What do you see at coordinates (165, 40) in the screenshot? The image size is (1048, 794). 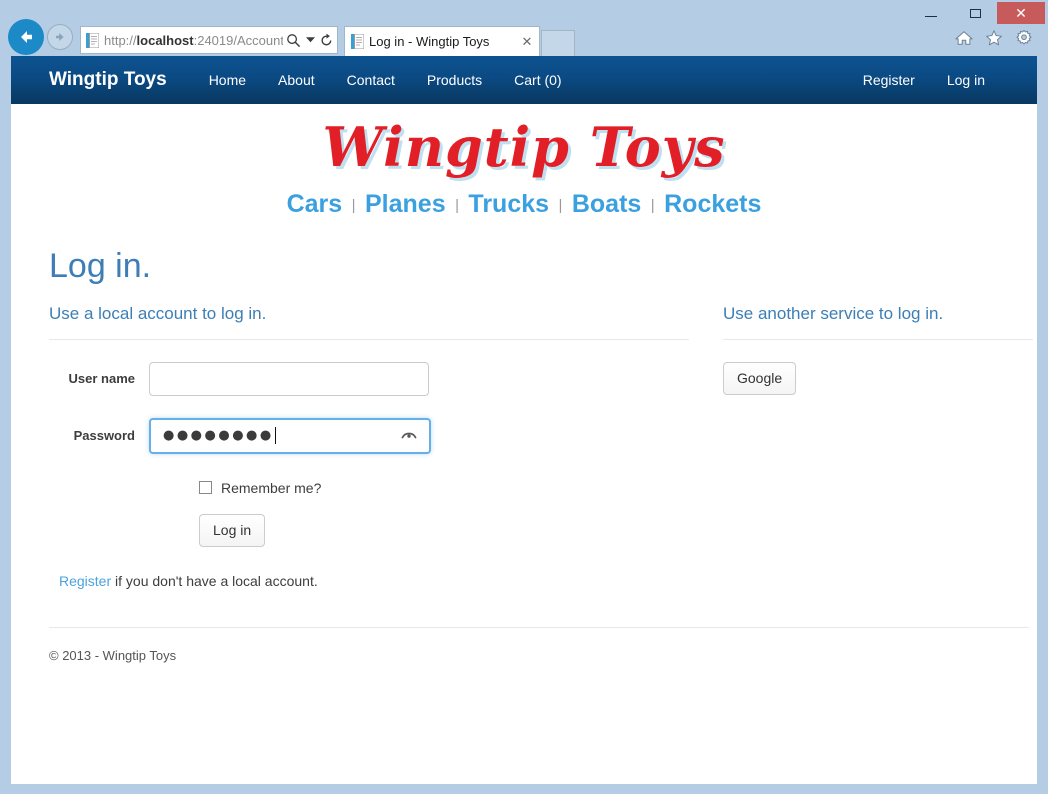 I see `address-host: localhost` at bounding box center [165, 40].